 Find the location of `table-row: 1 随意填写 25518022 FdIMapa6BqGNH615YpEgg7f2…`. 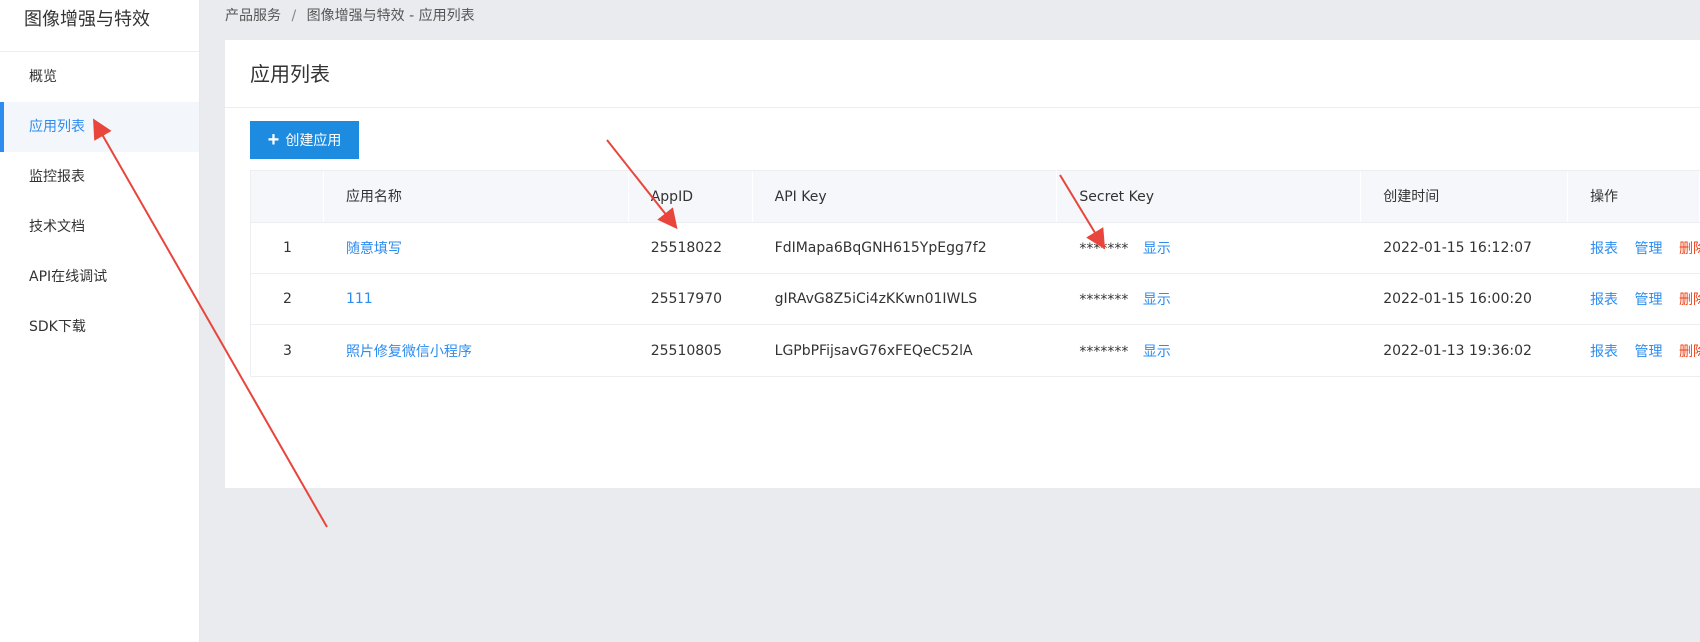

table-row: 1 随意填写 25518022 FdIMapa6BqGNH615YpEgg7f2… is located at coordinates (975, 248).